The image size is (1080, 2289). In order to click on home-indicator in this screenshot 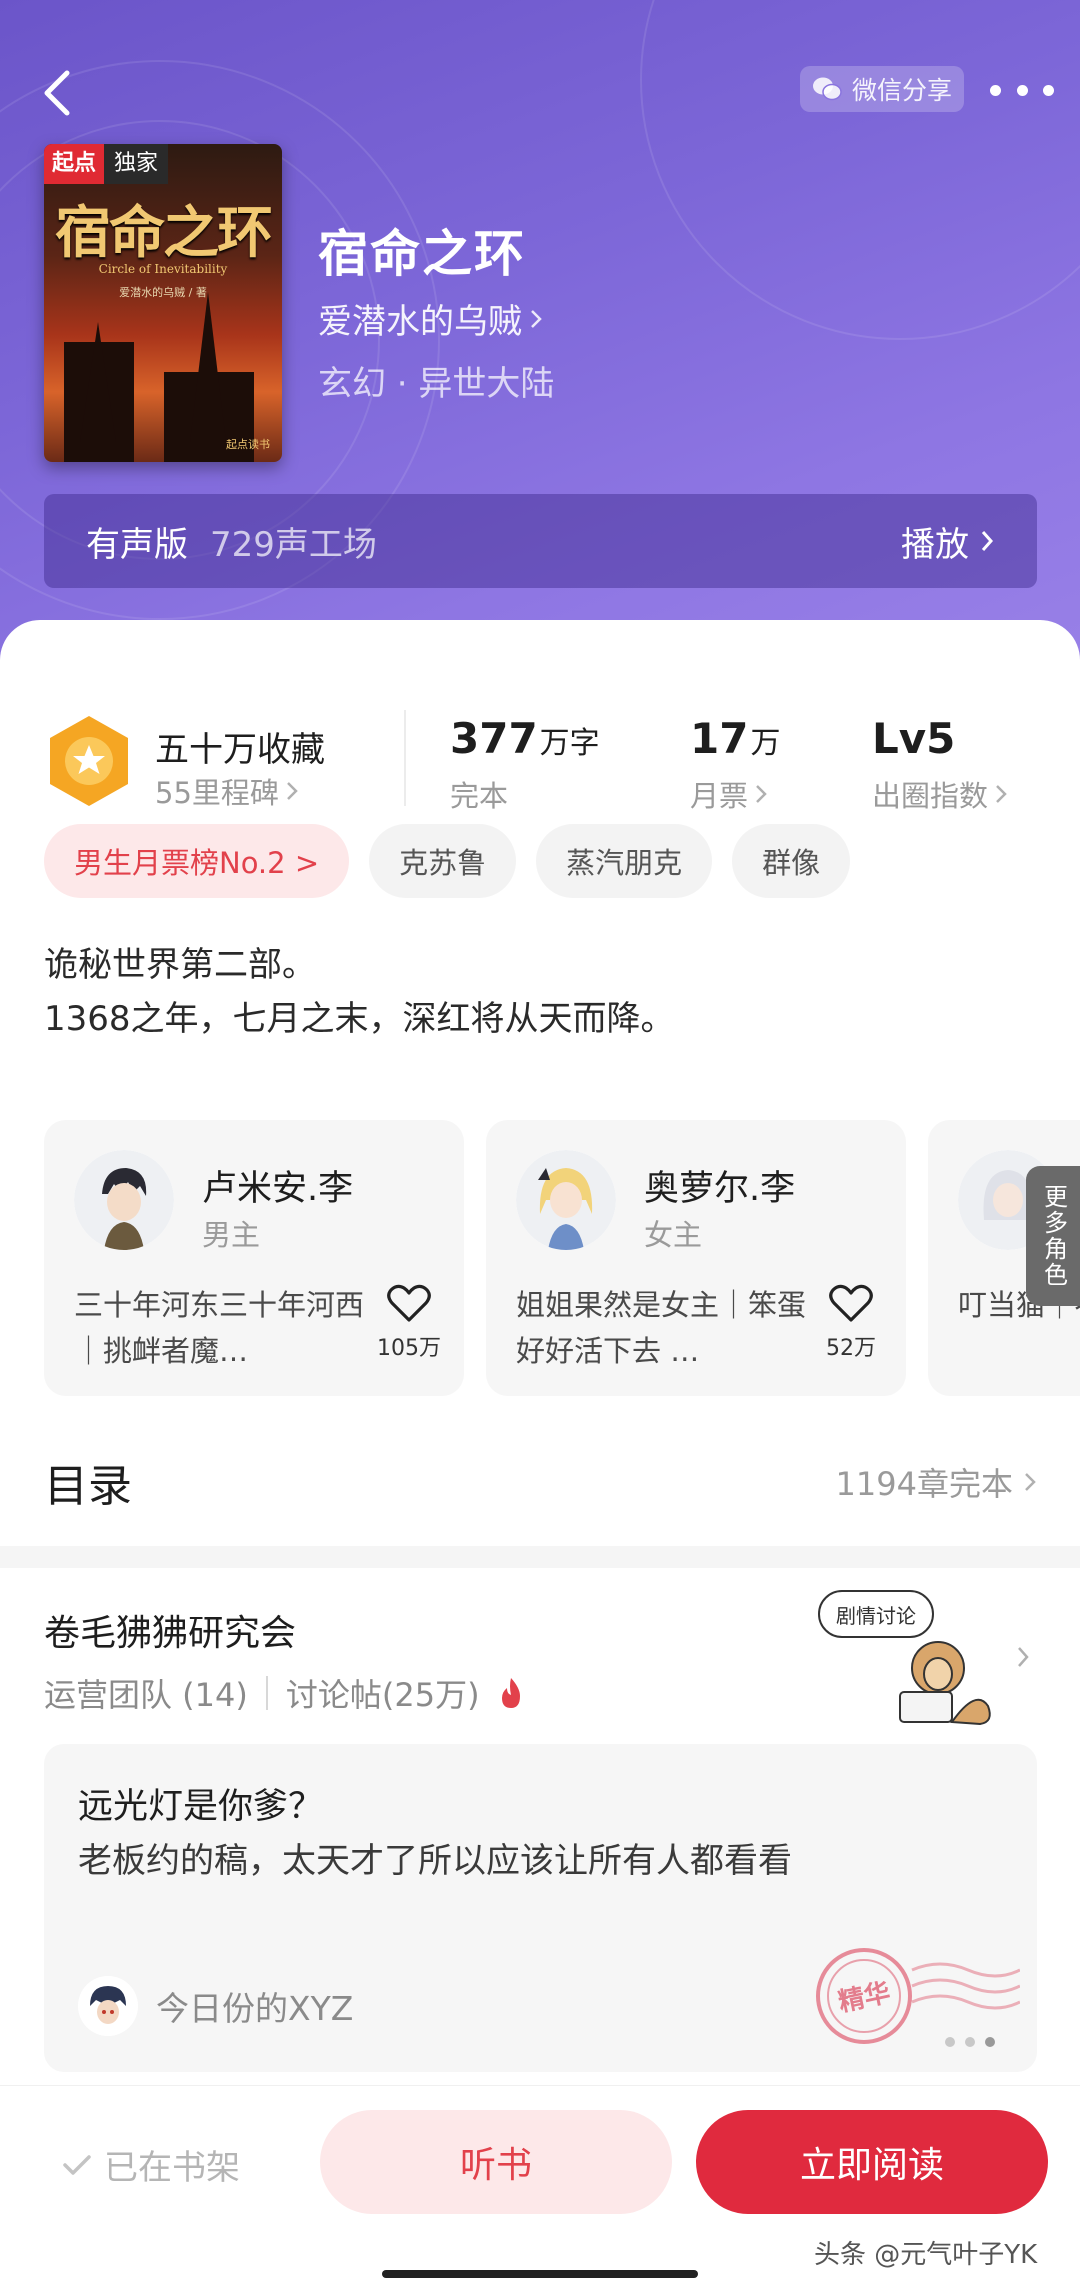, I will do `click(540, 2274)`.